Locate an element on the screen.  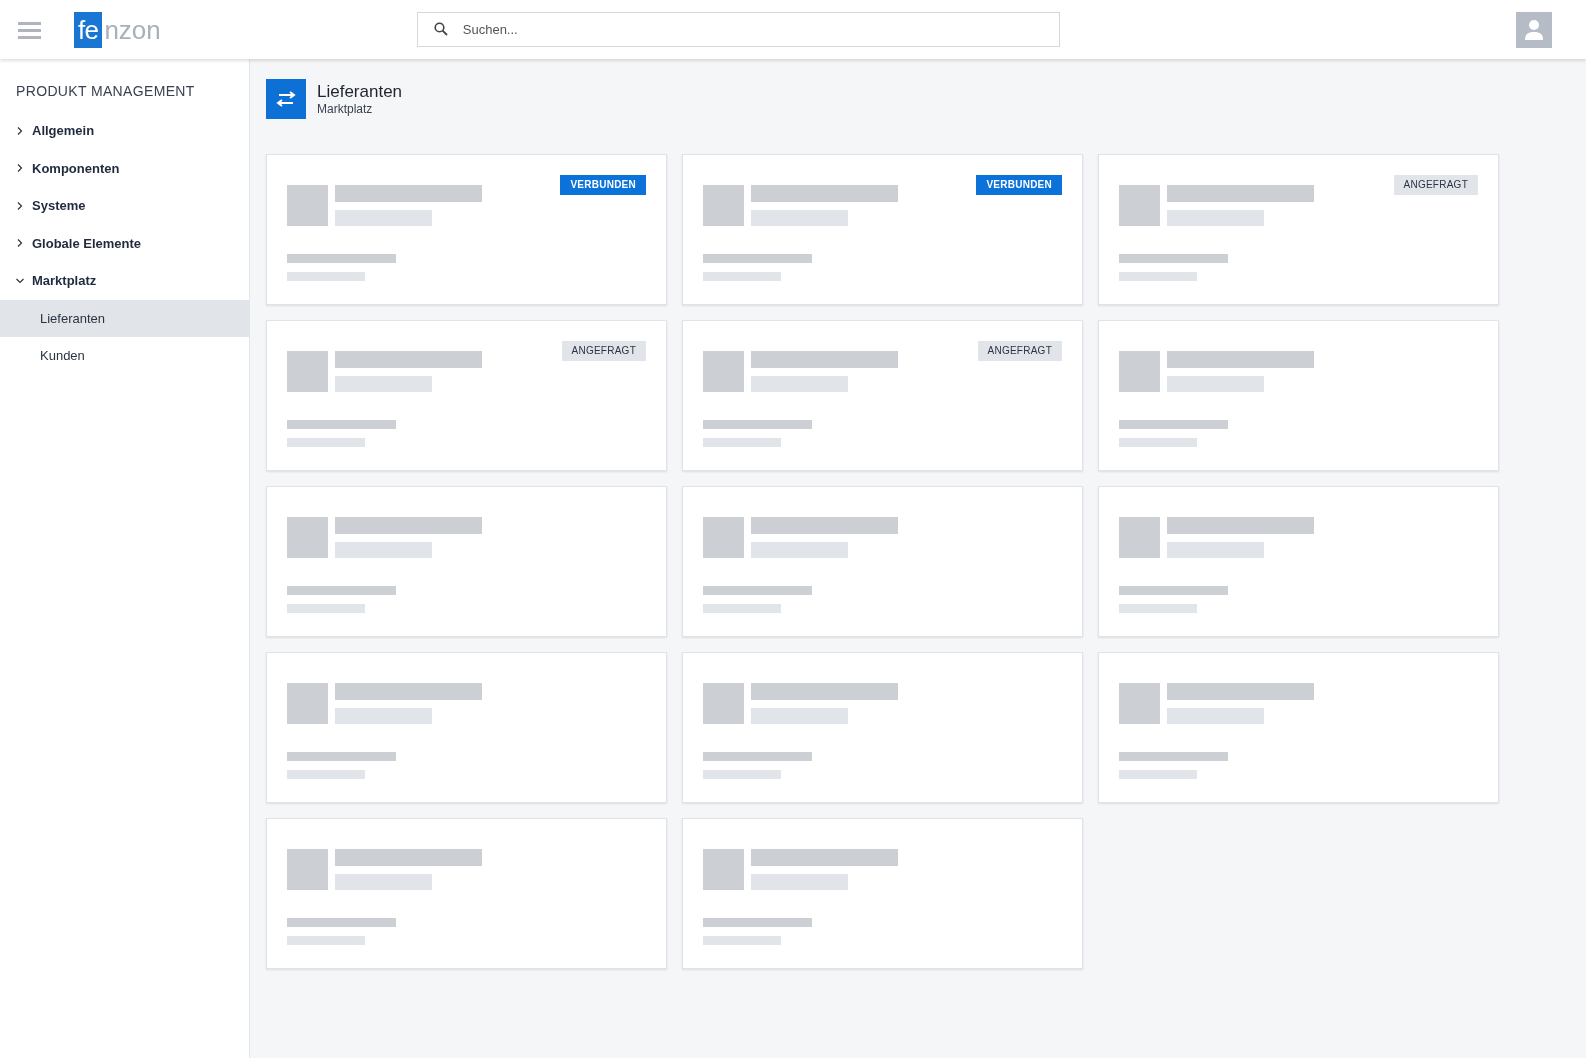
search-icon is located at coordinates (440, 29).